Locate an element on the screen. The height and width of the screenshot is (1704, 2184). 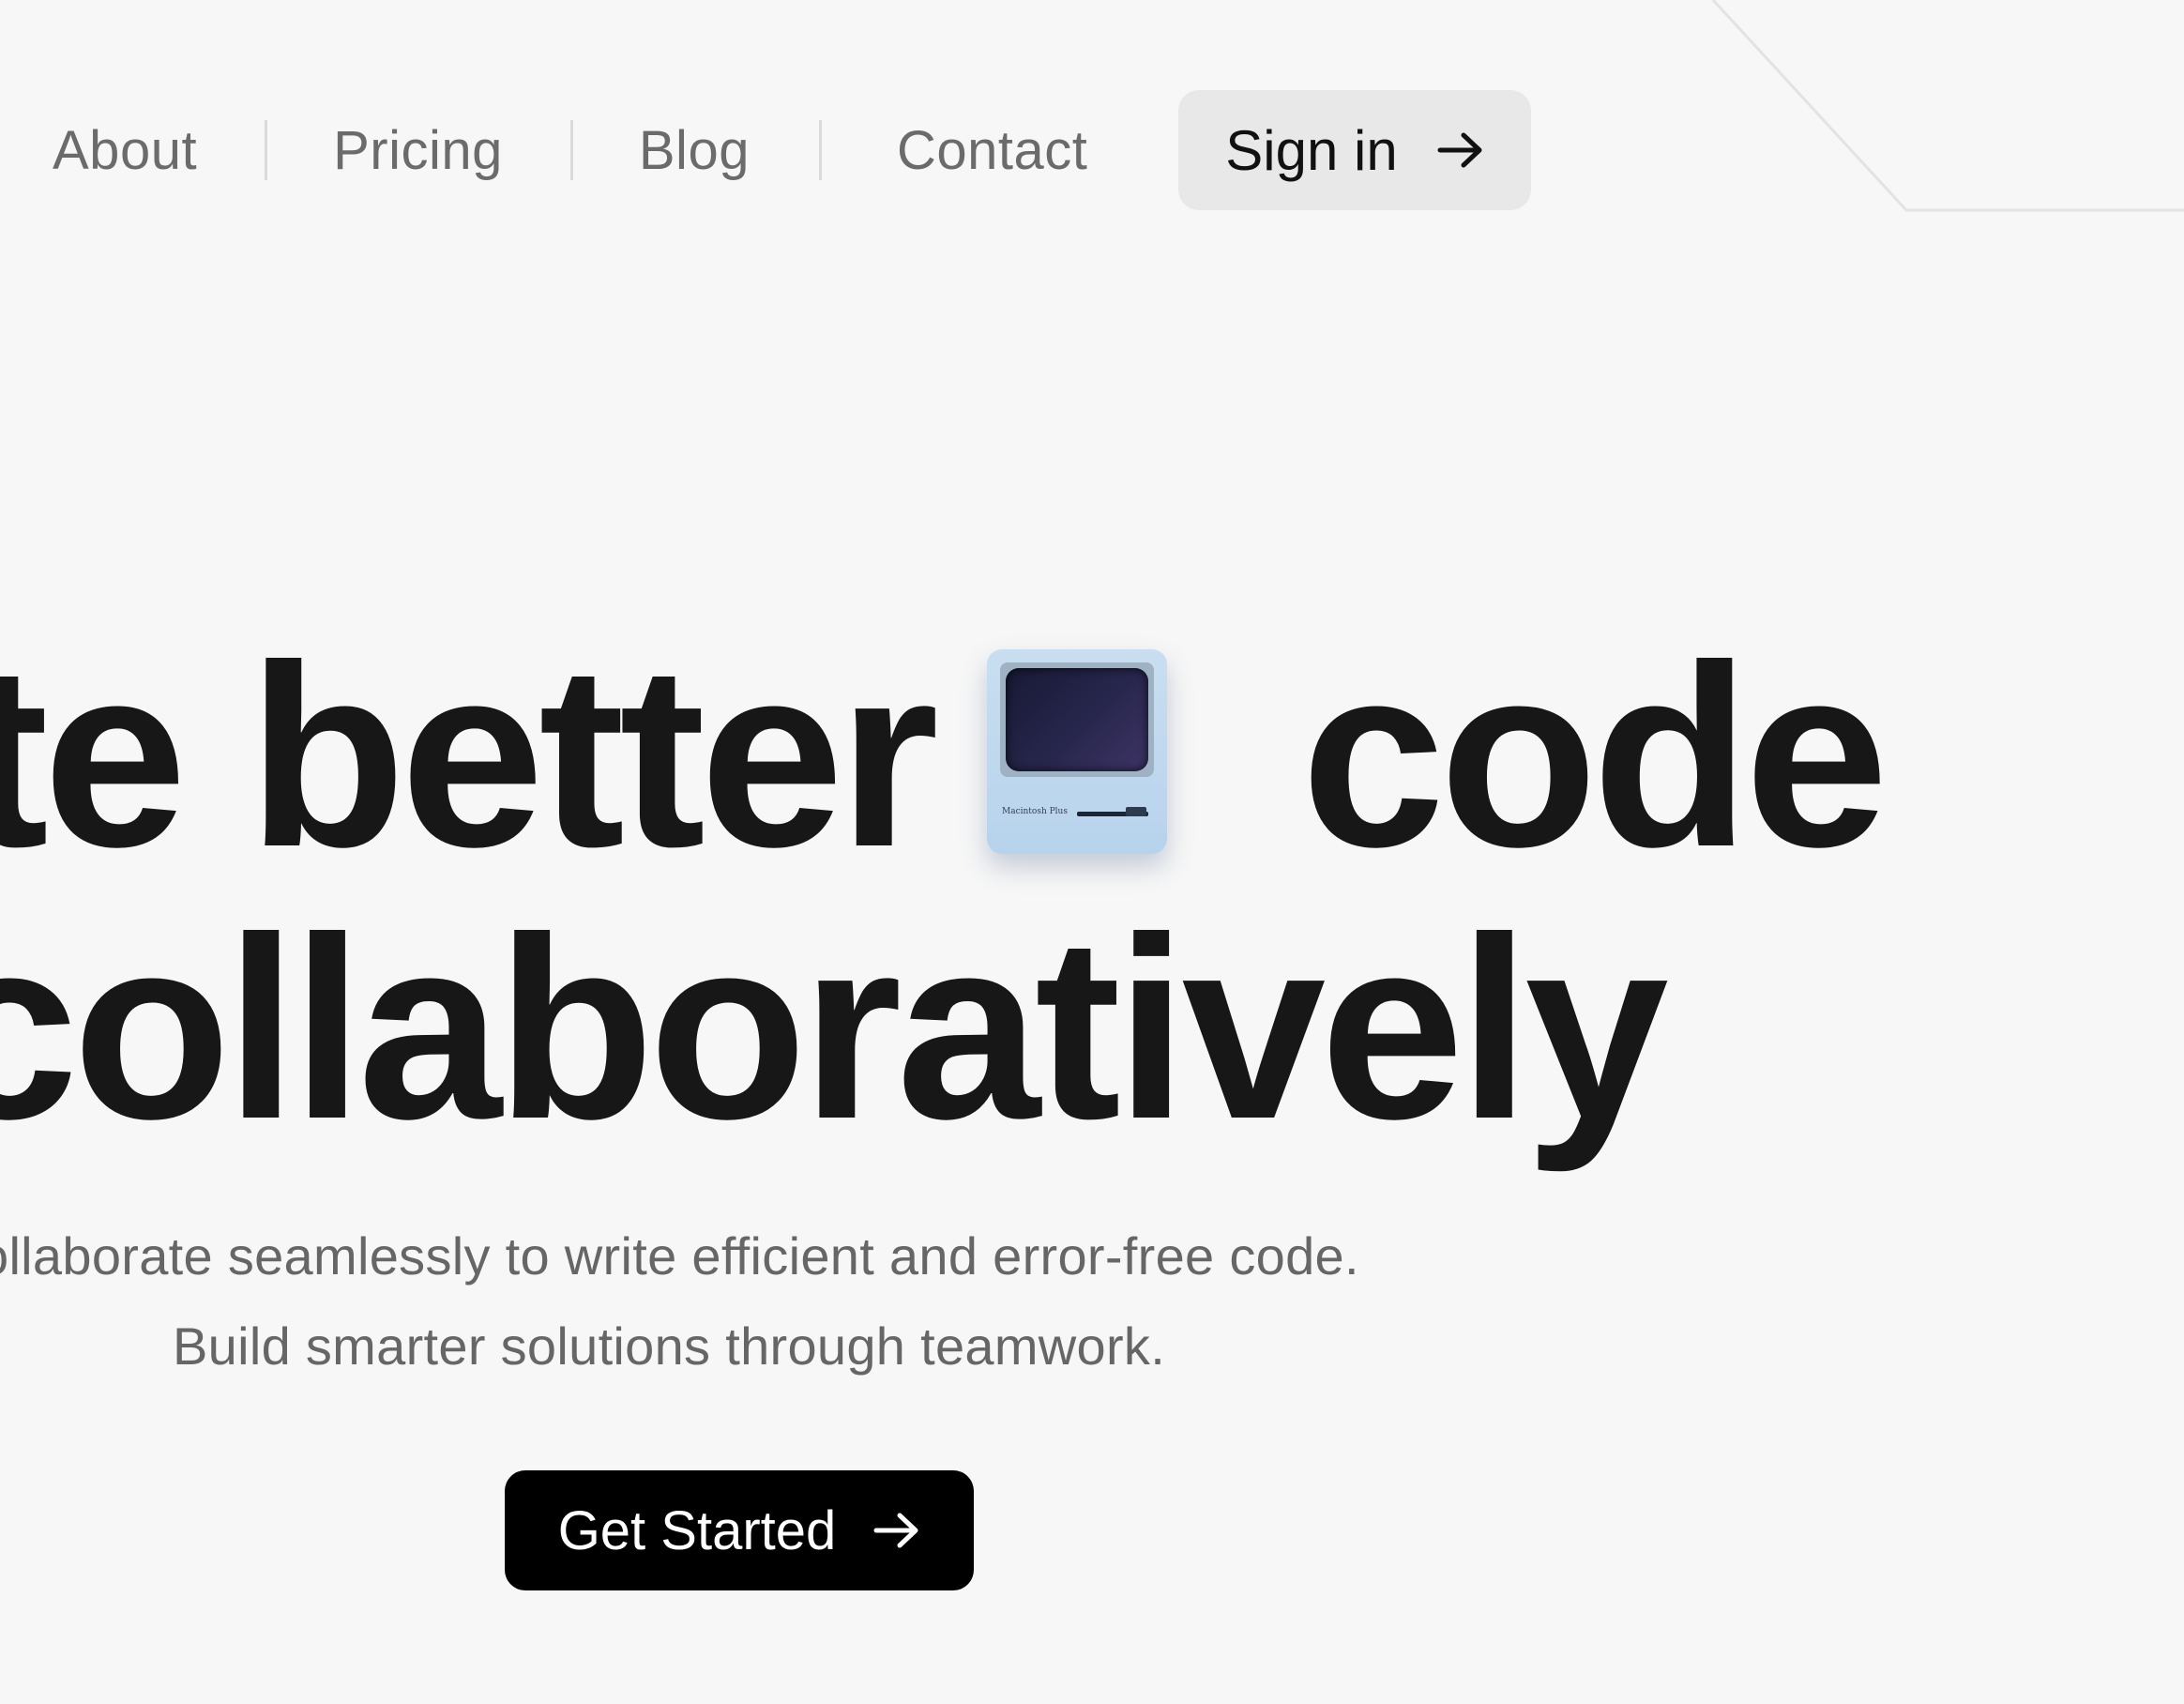
headline-text-end: code is located at coordinates (1594, 756).